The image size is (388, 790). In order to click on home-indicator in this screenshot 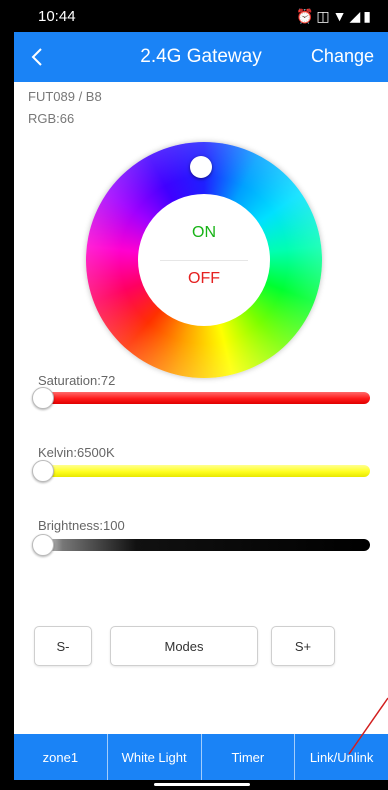, I will do `click(202, 784)`.